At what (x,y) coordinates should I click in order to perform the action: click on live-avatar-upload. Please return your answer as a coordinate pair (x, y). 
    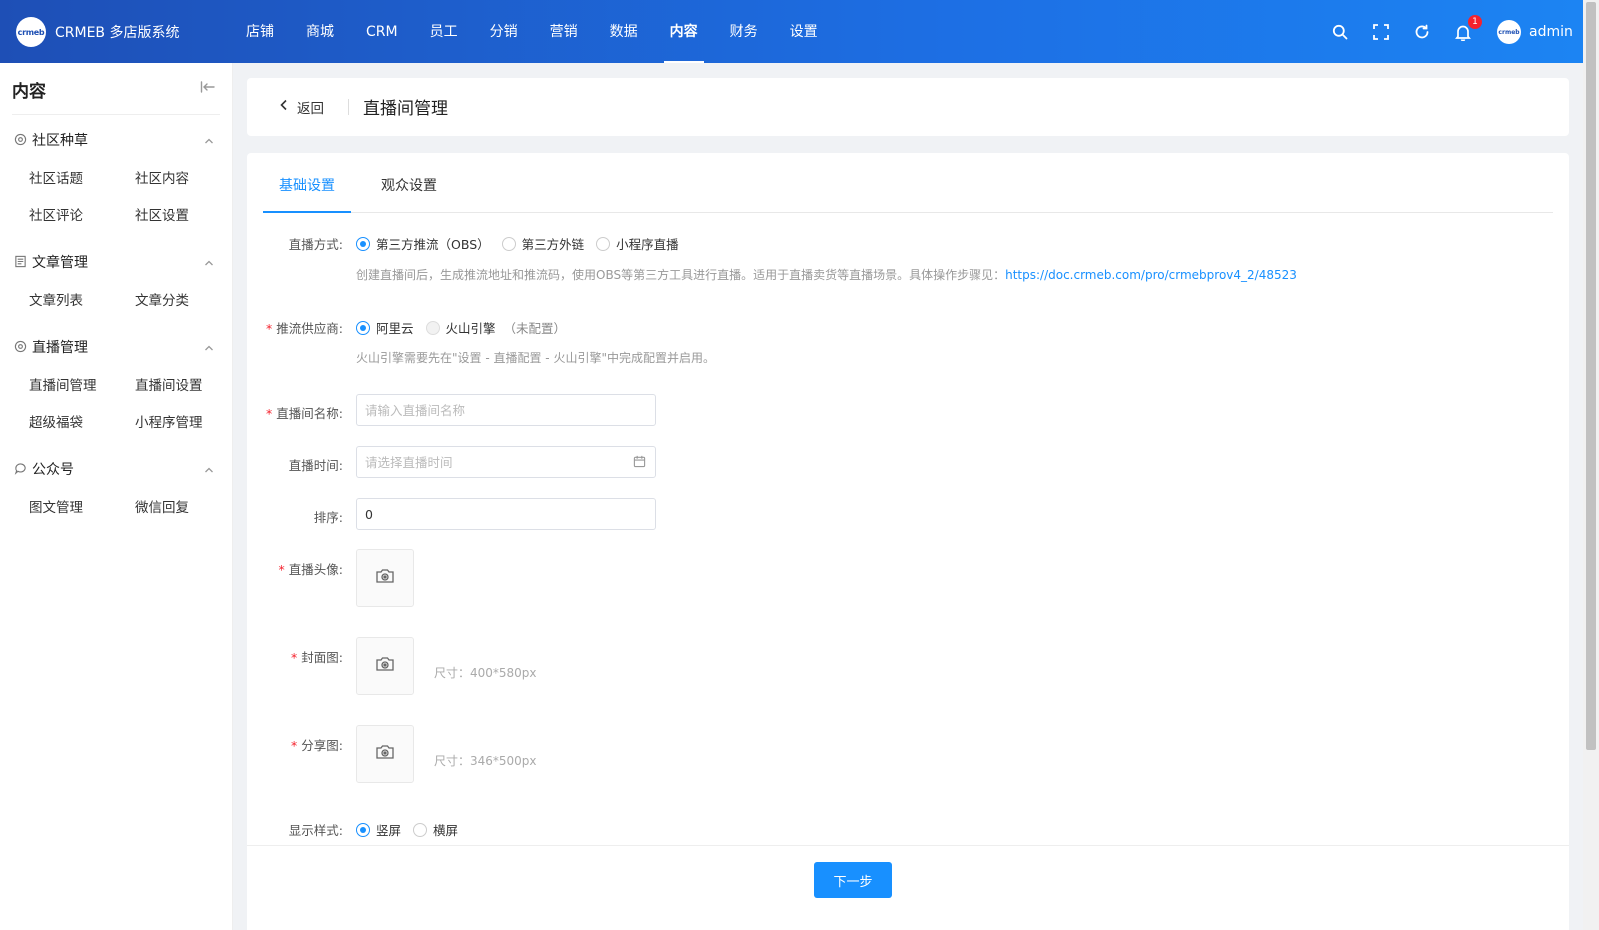
    Looking at the image, I should click on (385, 578).